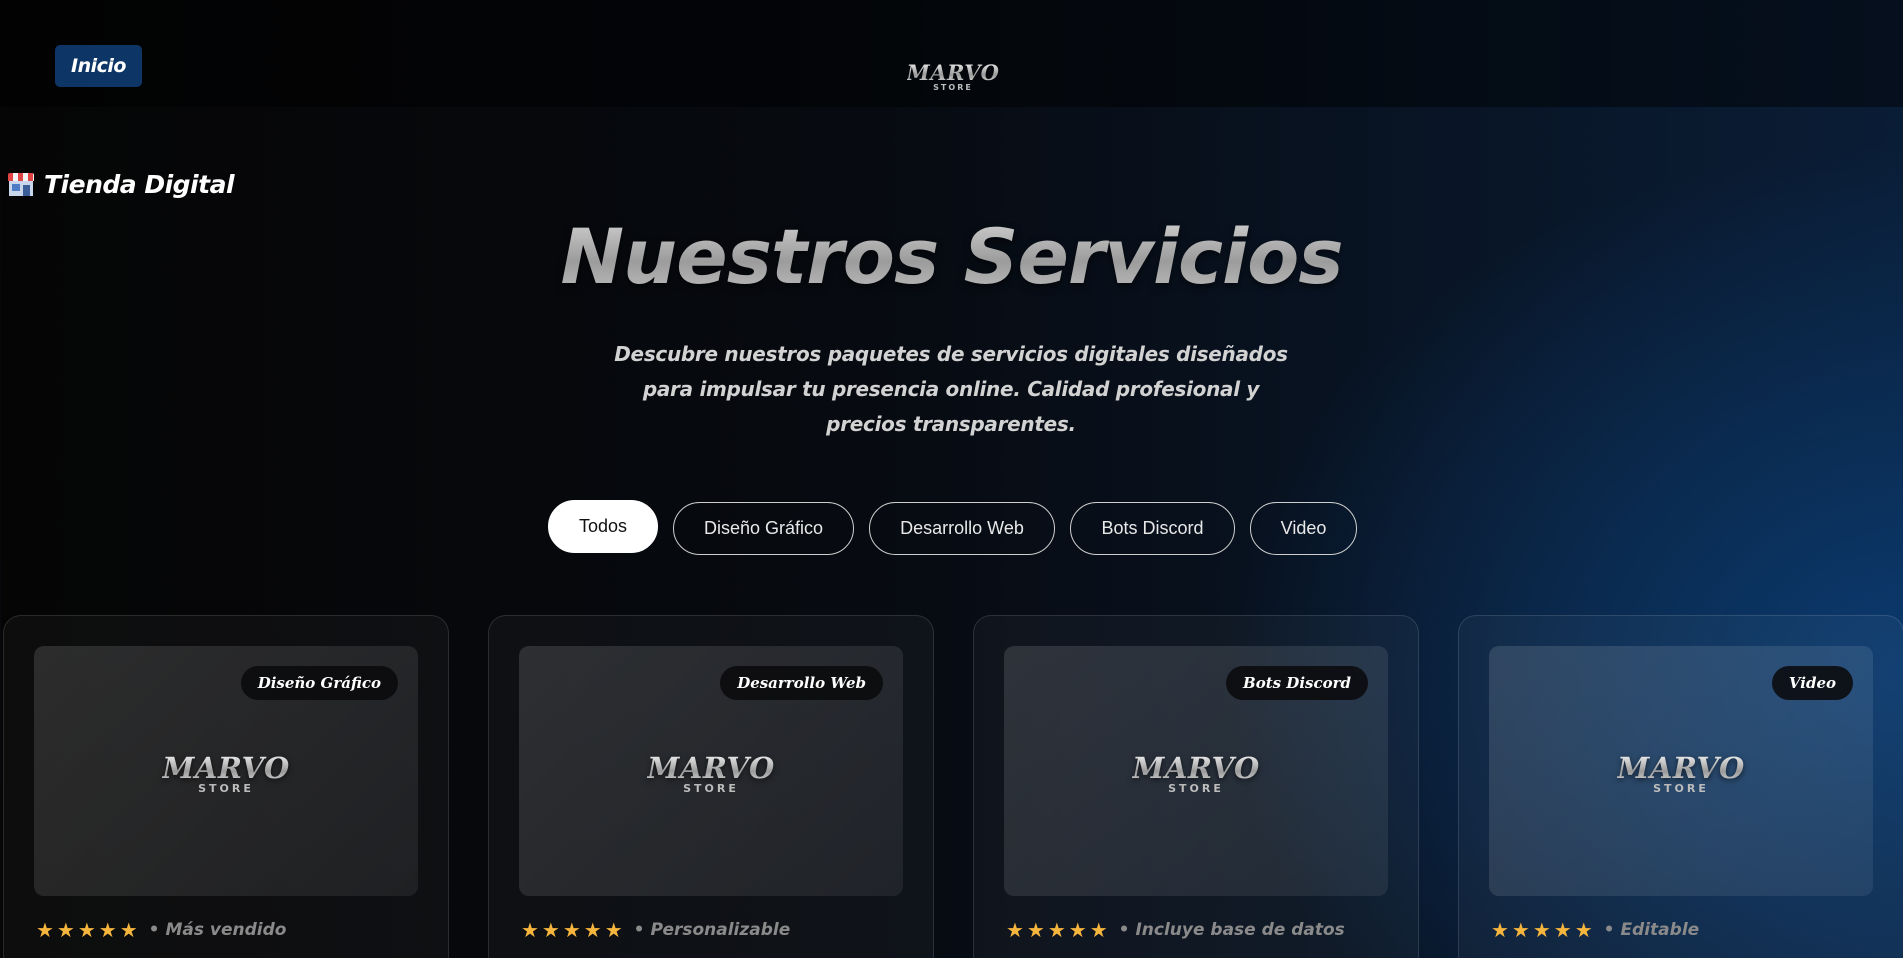 The width and height of the screenshot is (1903, 958). I want to click on card-image: MARVO STORE Diseño Gráfico, so click(226, 771).